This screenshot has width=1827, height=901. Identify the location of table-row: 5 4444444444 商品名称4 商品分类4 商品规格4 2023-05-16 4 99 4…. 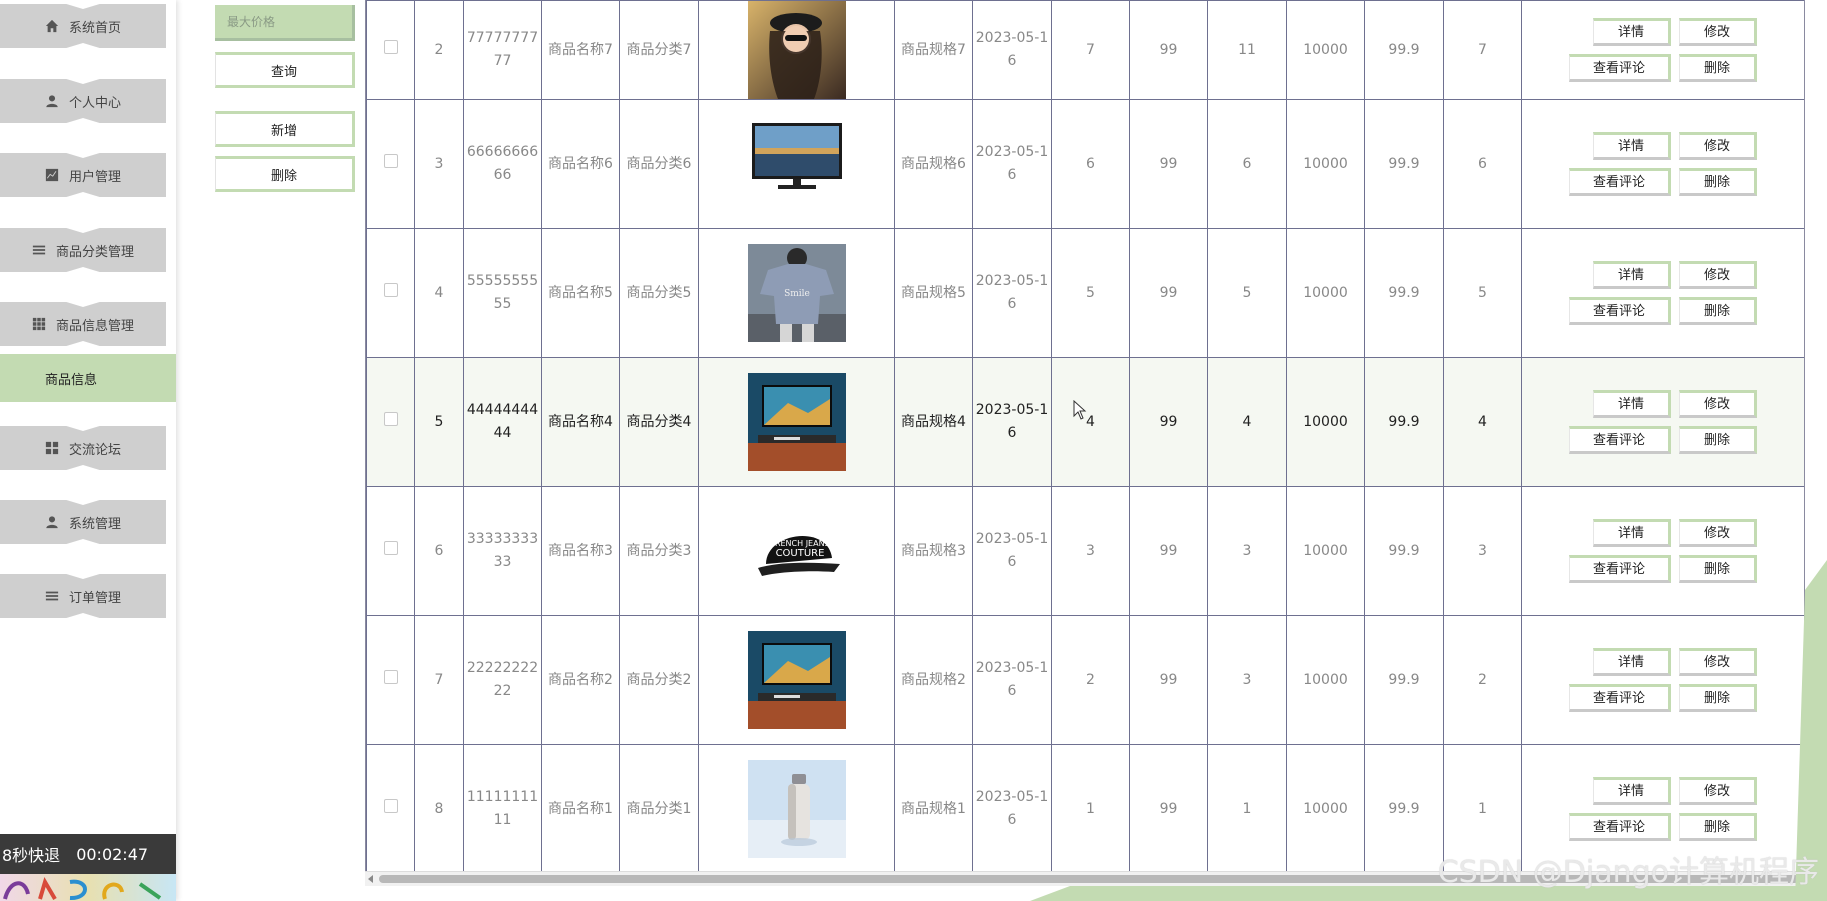
(1085, 422).